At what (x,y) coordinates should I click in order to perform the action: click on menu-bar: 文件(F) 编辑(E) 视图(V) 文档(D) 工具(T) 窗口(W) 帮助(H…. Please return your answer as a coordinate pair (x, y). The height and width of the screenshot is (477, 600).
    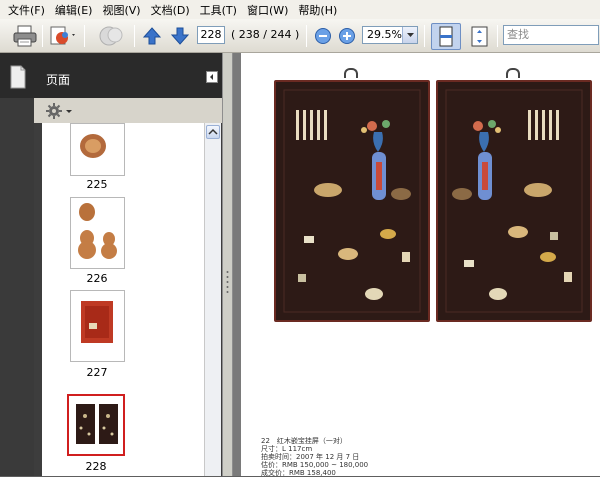
    Looking at the image, I should click on (300, 9).